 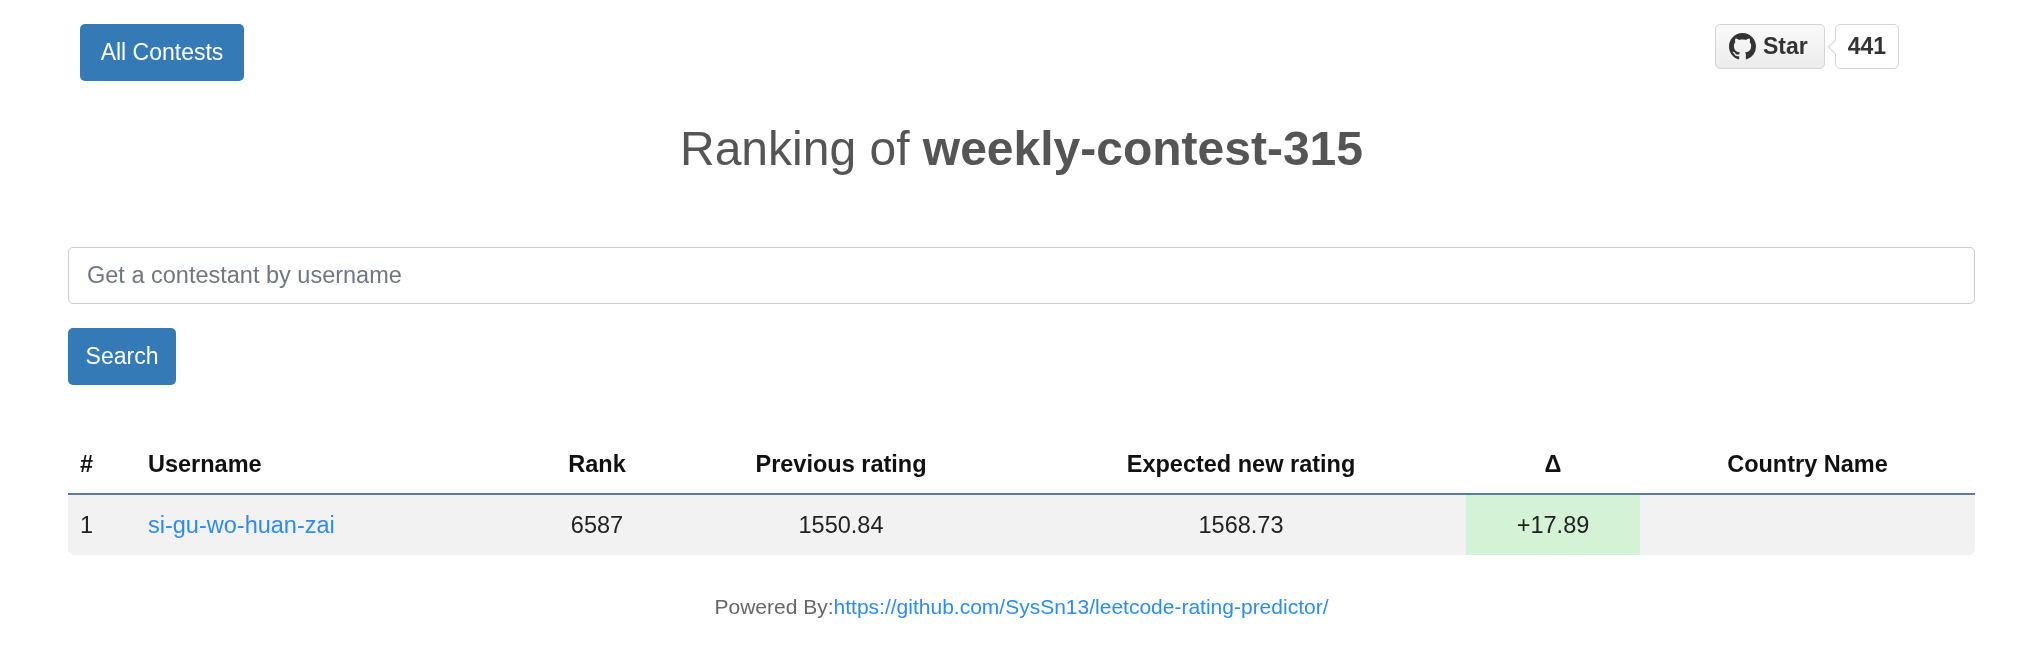 I want to click on table-cell: 1, so click(x=87, y=525).